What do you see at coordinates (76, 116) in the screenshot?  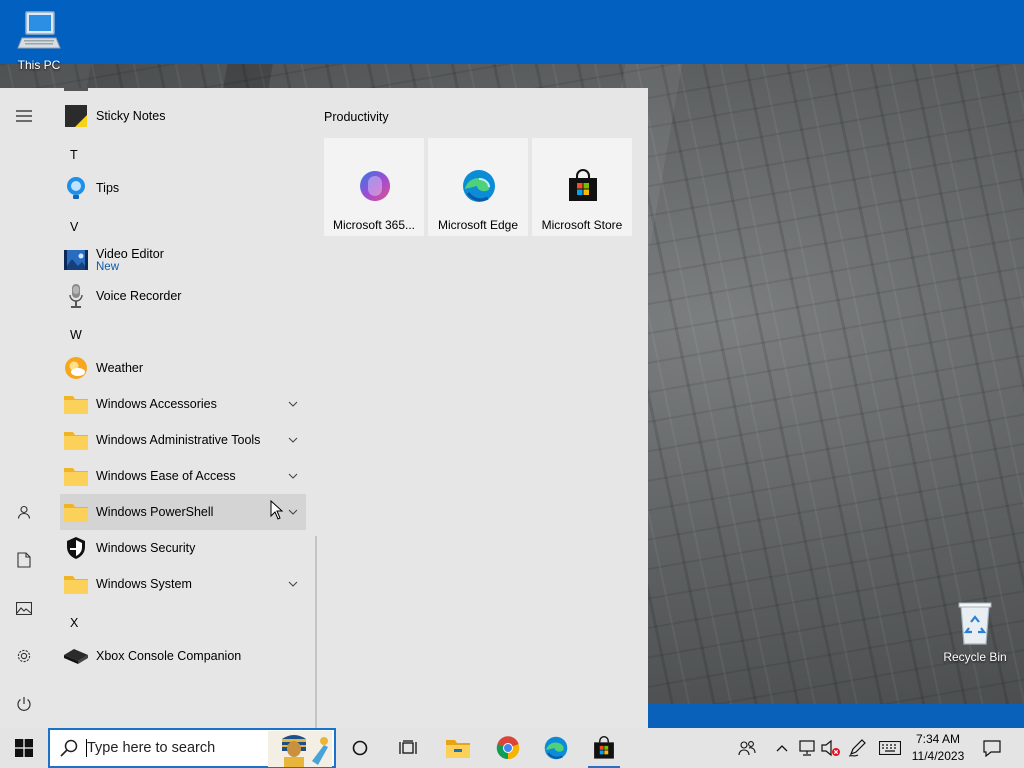 I see `sticky-notes-icon` at bounding box center [76, 116].